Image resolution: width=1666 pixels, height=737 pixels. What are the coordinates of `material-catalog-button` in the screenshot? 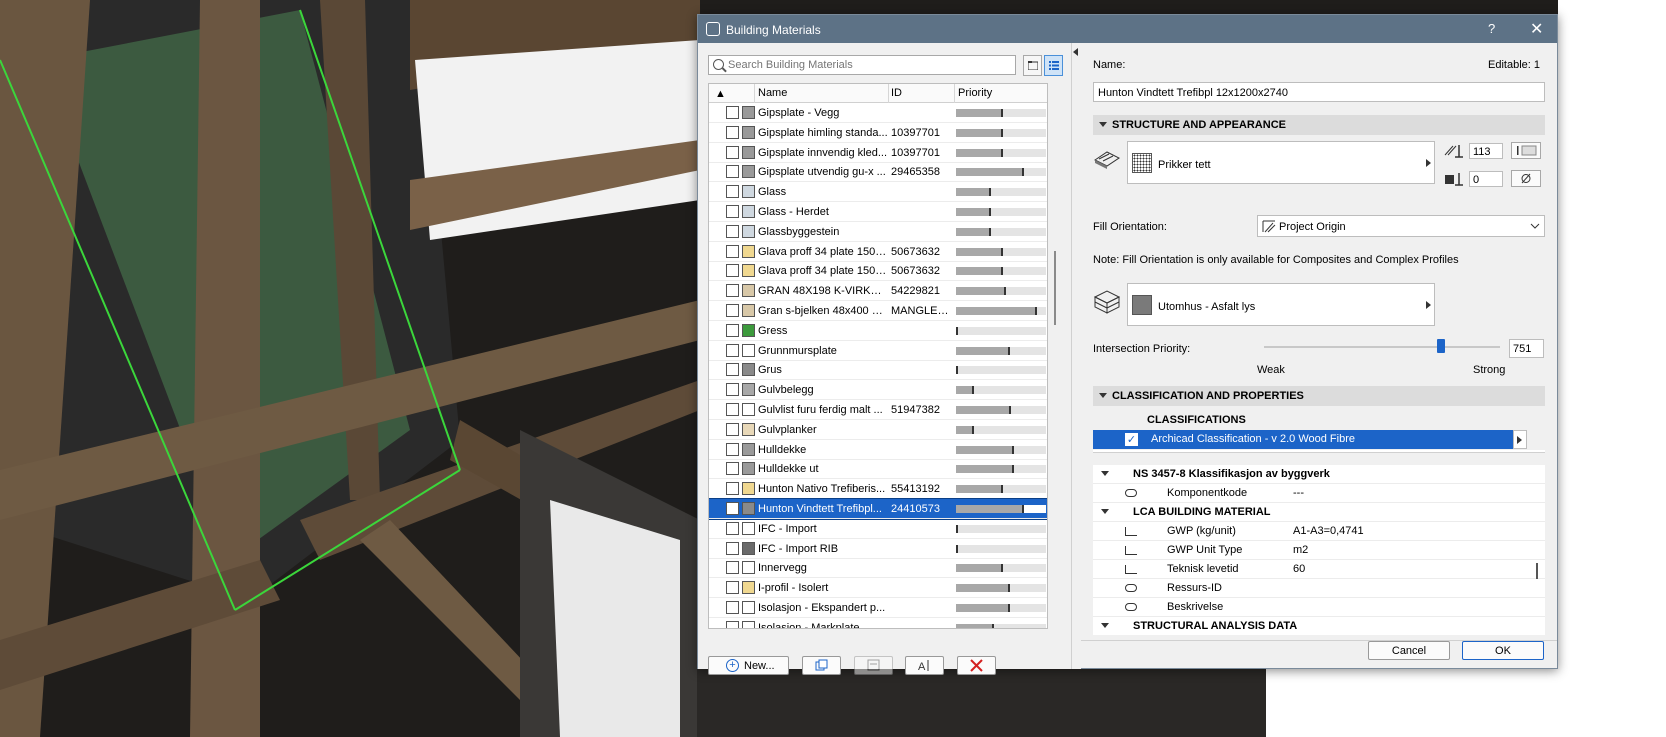 It's located at (873, 665).